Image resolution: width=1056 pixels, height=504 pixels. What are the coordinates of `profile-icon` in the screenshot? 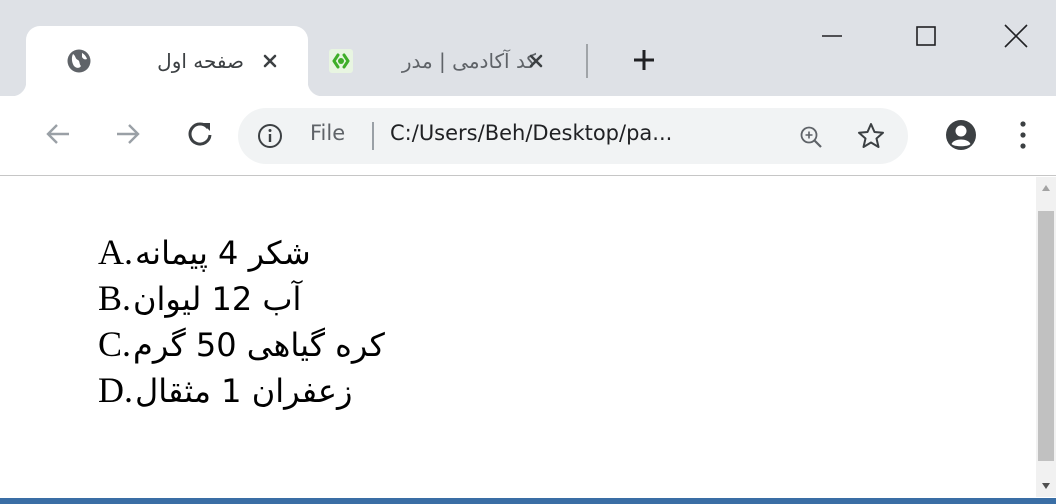 It's located at (961, 135).